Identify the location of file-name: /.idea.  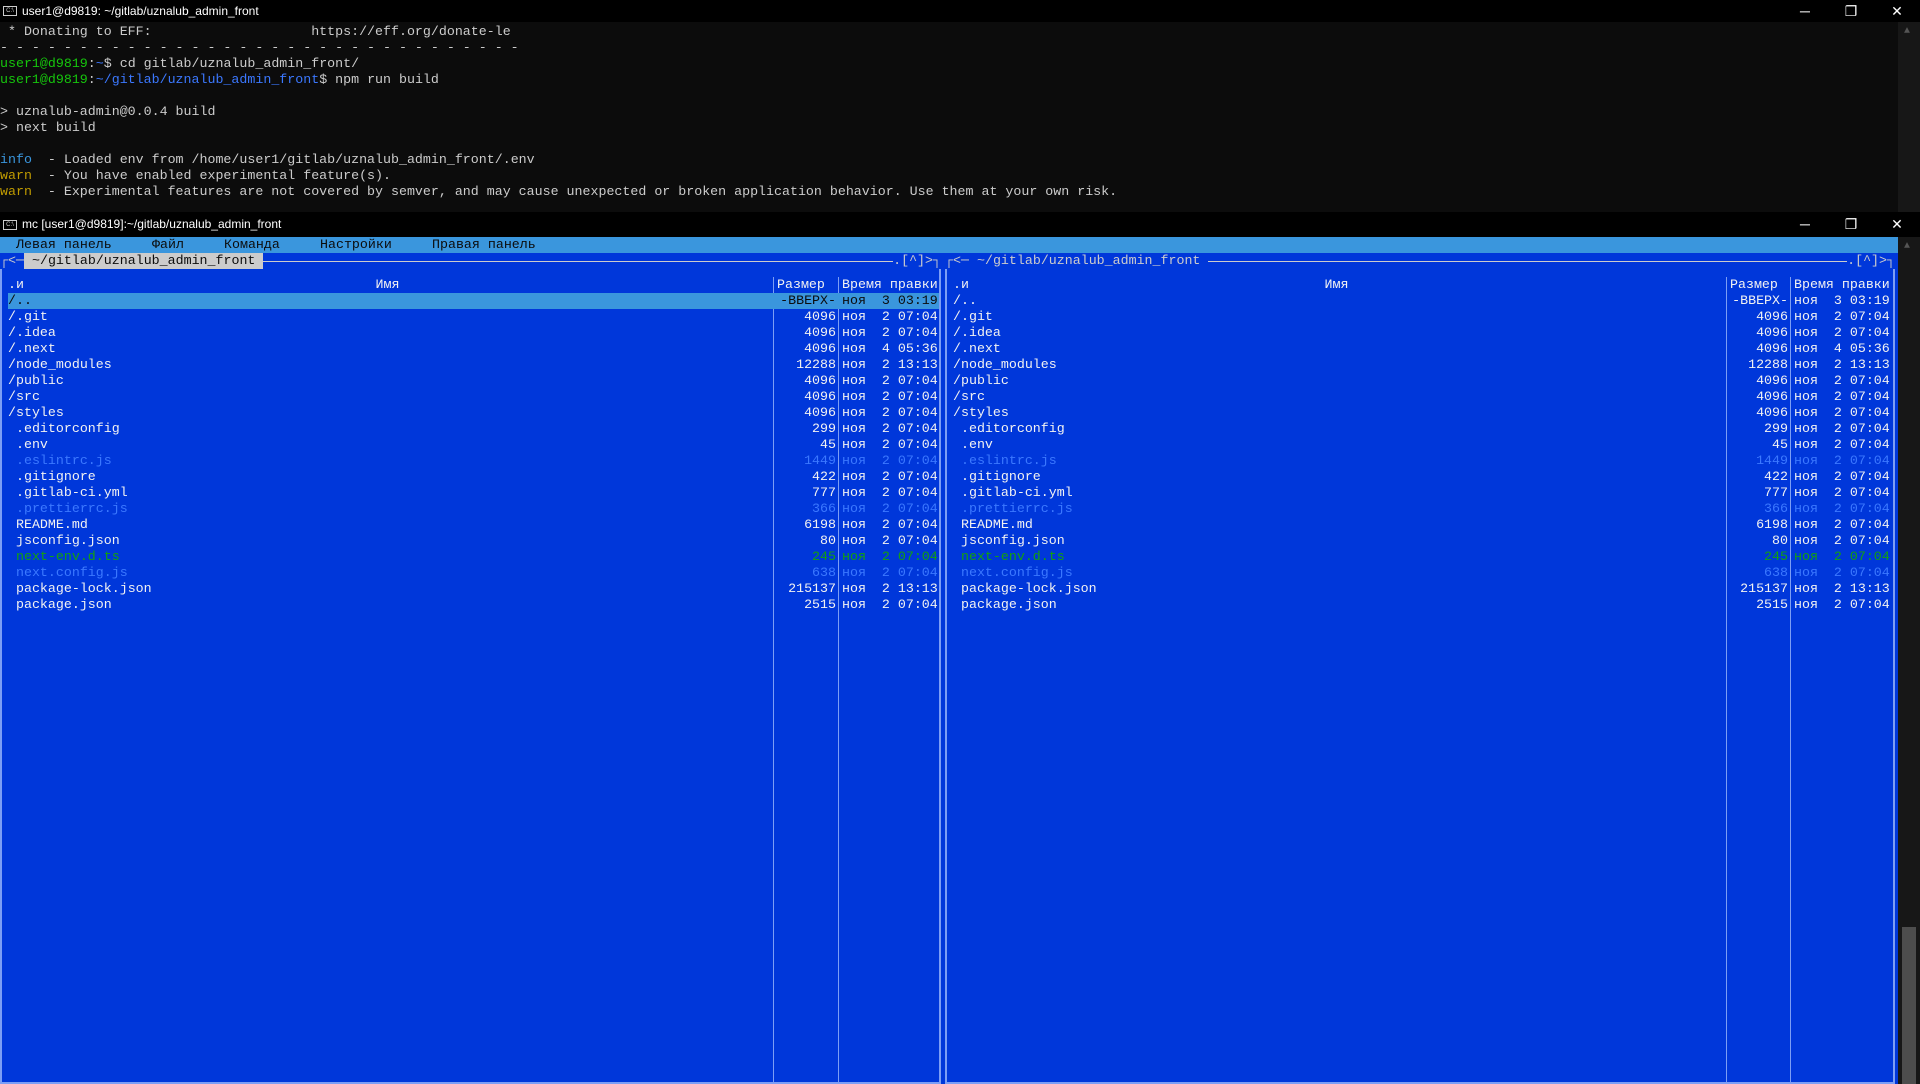
(32, 332).